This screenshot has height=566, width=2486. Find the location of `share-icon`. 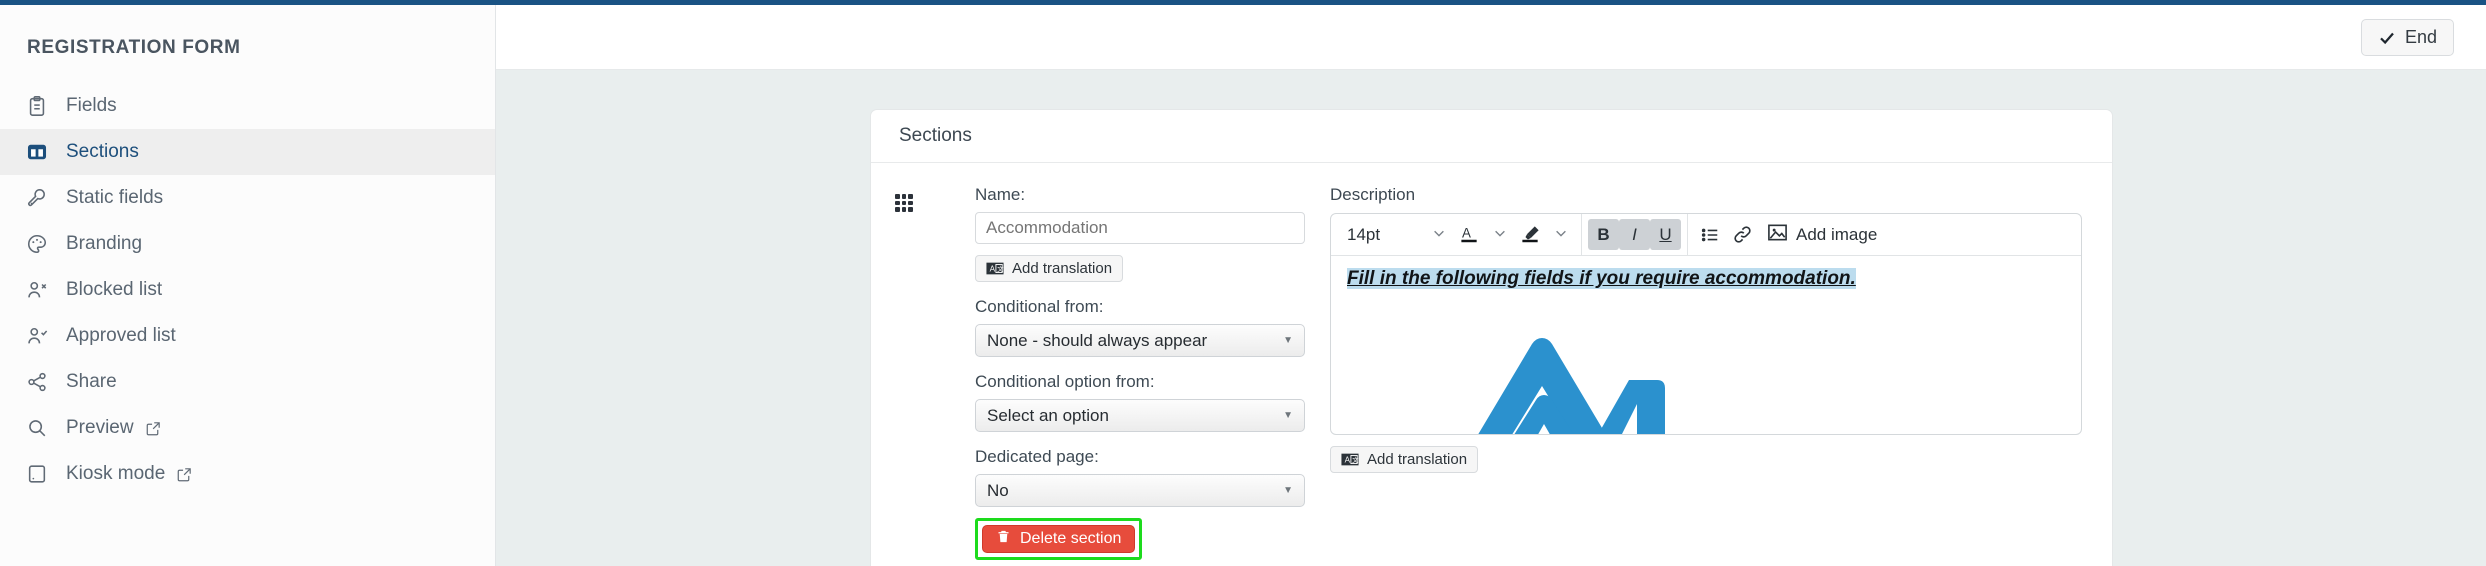

share-icon is located at coordinates (37, 382).